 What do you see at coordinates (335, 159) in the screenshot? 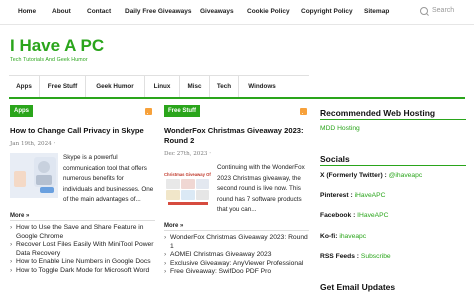
I see `sidebar-heading-socials: Socials` at bounding box center [335, 159].